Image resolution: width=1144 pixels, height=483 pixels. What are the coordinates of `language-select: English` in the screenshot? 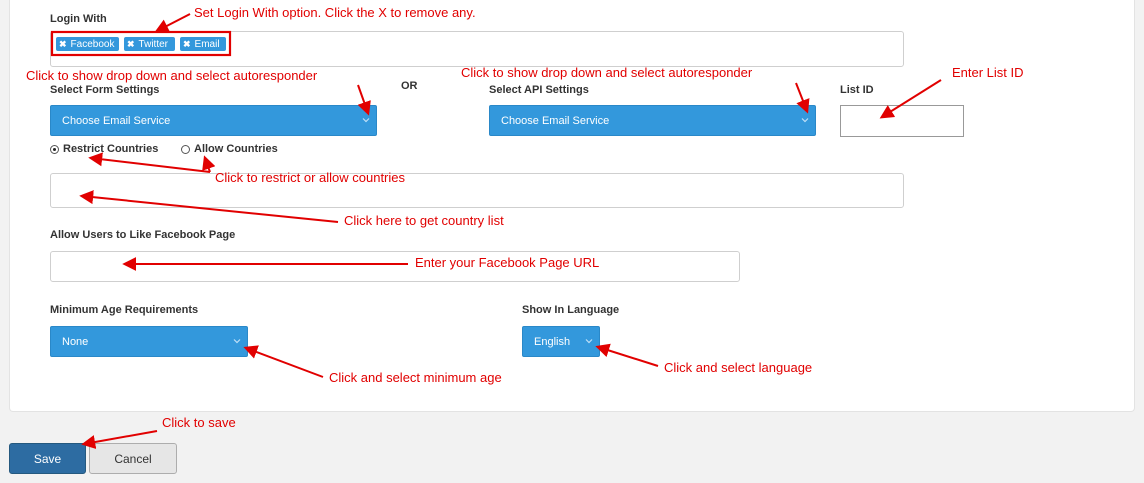 It's located at (561, 341).